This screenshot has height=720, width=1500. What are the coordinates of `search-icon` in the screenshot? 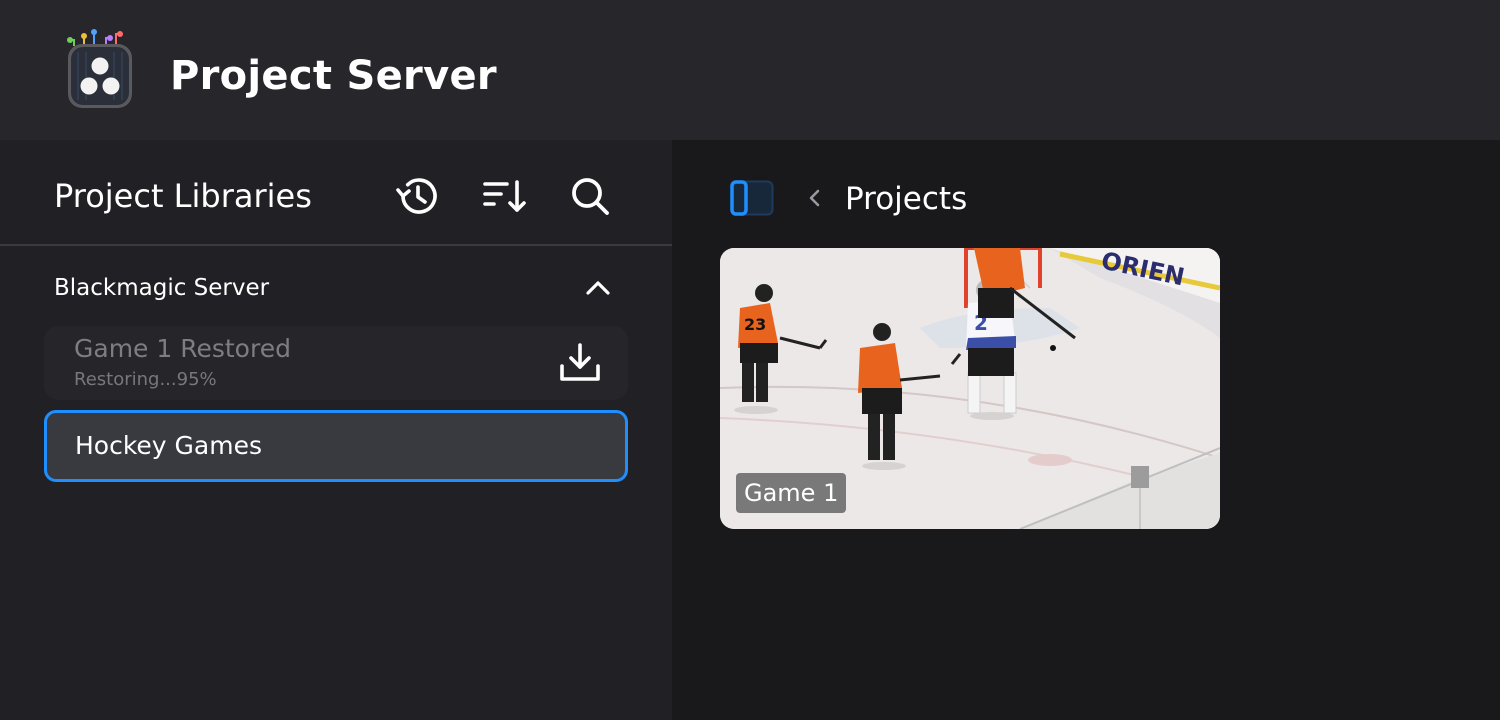 It's located at (590, 196).